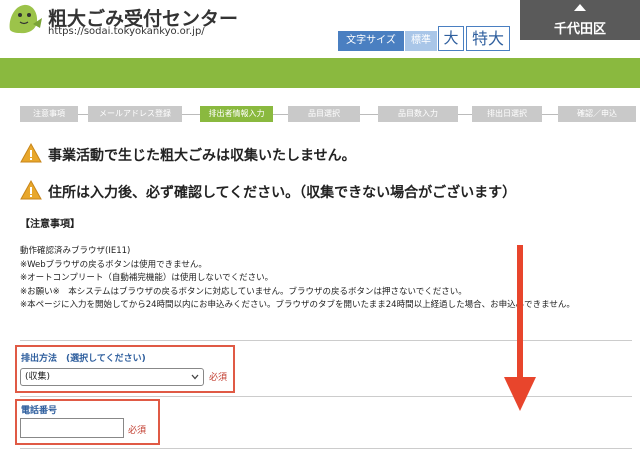 The height and width of the screenshot is (454, 640). What do you see at coordinates (418, 114) in the screenshot?
I see `step-item-quantity: 品目数入力` at bounding box center [418, 114].